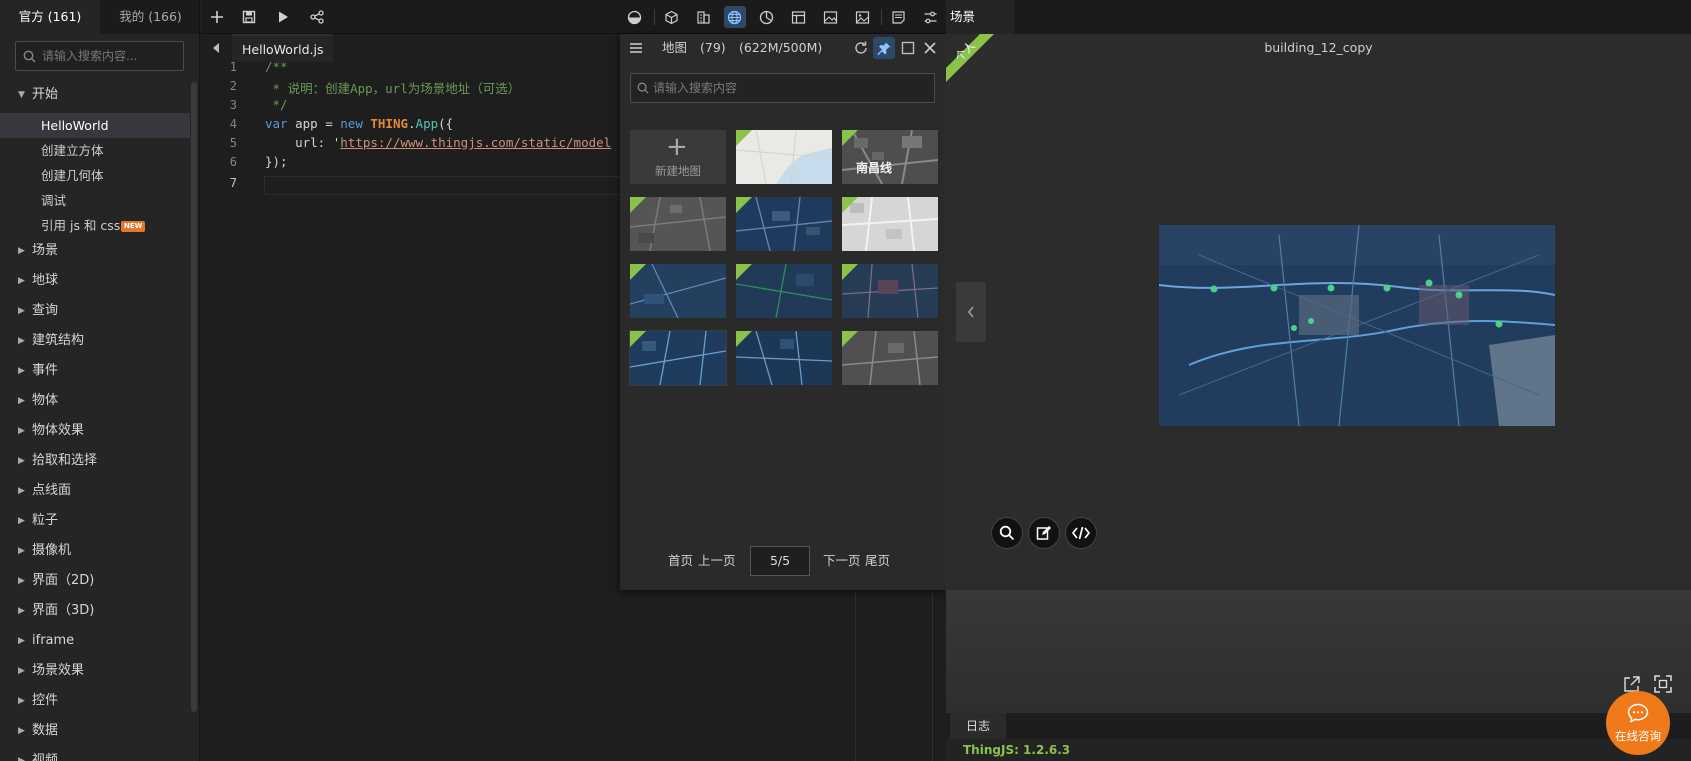  What do you see at coordinates (217, 17) in the screenshot?
I see `new-file-button` at bounding box center [217, 17].